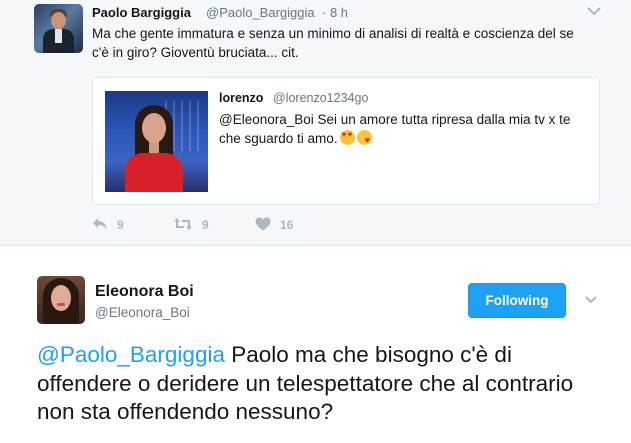  I want to click on mention-link: @Paolo_Bargiggia, so click(131, 354).